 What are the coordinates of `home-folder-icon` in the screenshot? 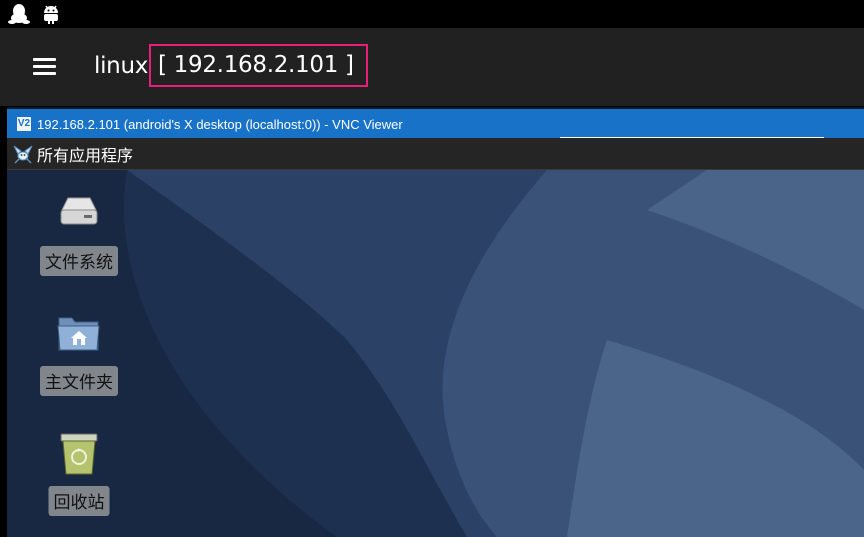 It's located at (78, 334).